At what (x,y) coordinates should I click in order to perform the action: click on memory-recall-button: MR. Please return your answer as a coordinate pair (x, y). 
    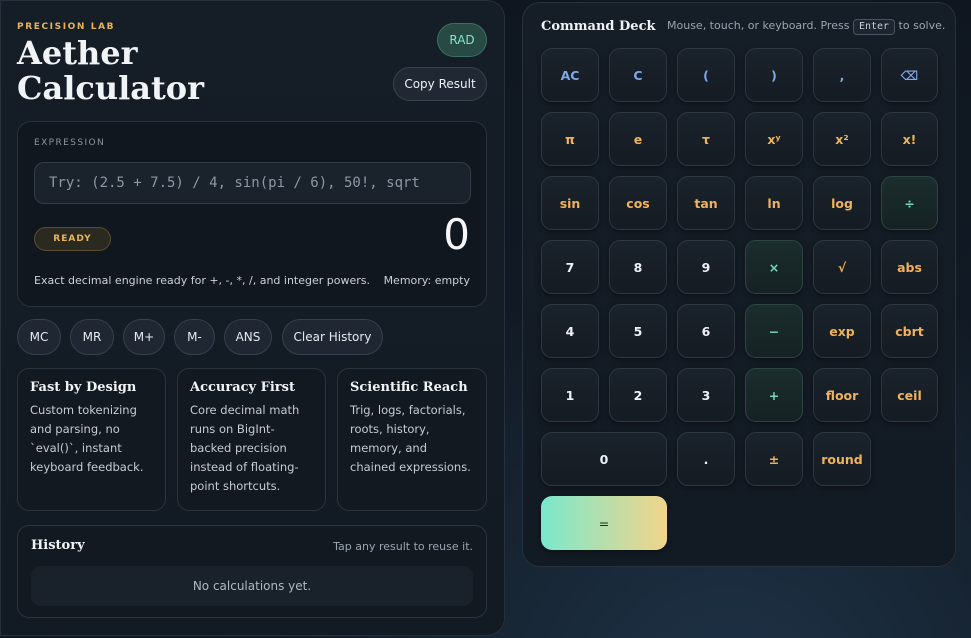
    Looking at the image, I should click on (92, 337).